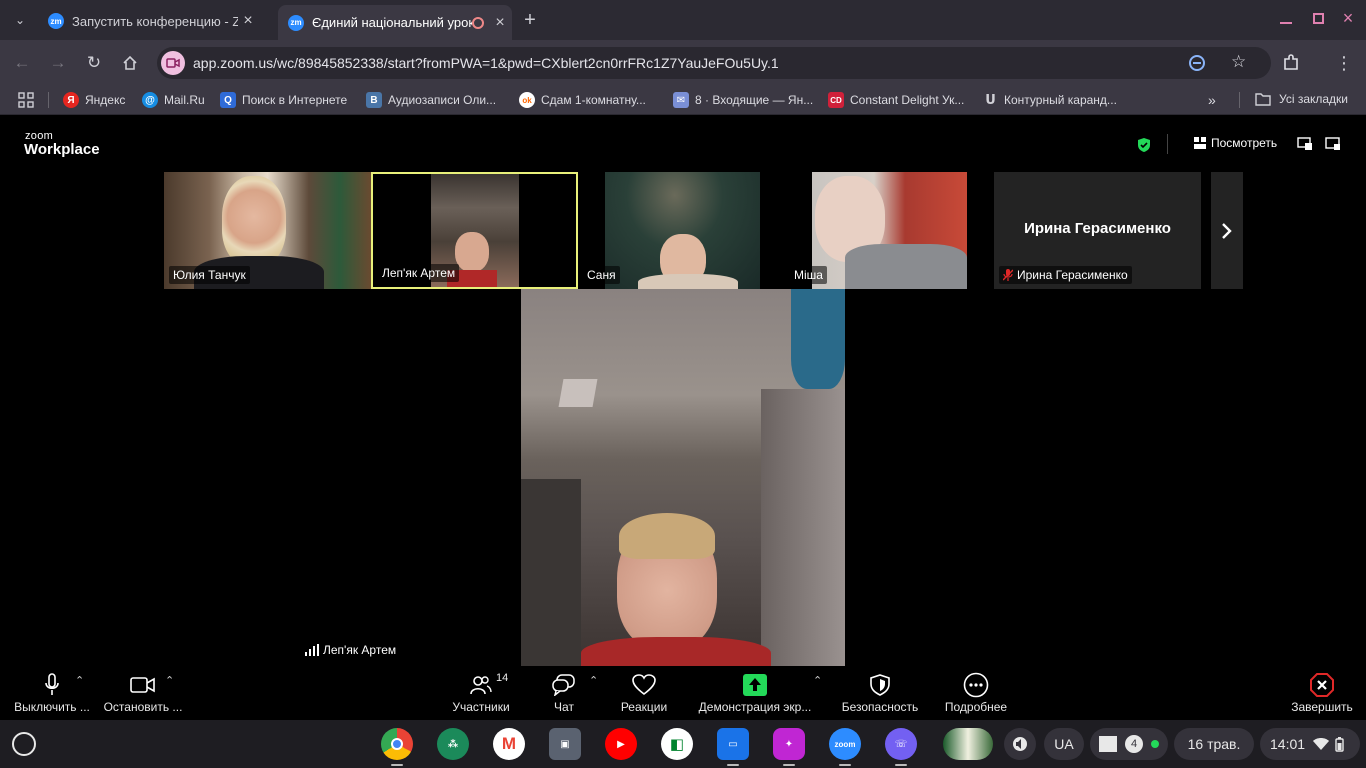 The width and height of the screenshot is (1366, 768). Describe the element at coordinates (1214, 744) in the screenshot. I see `date-button: 16 трав.` at that location.